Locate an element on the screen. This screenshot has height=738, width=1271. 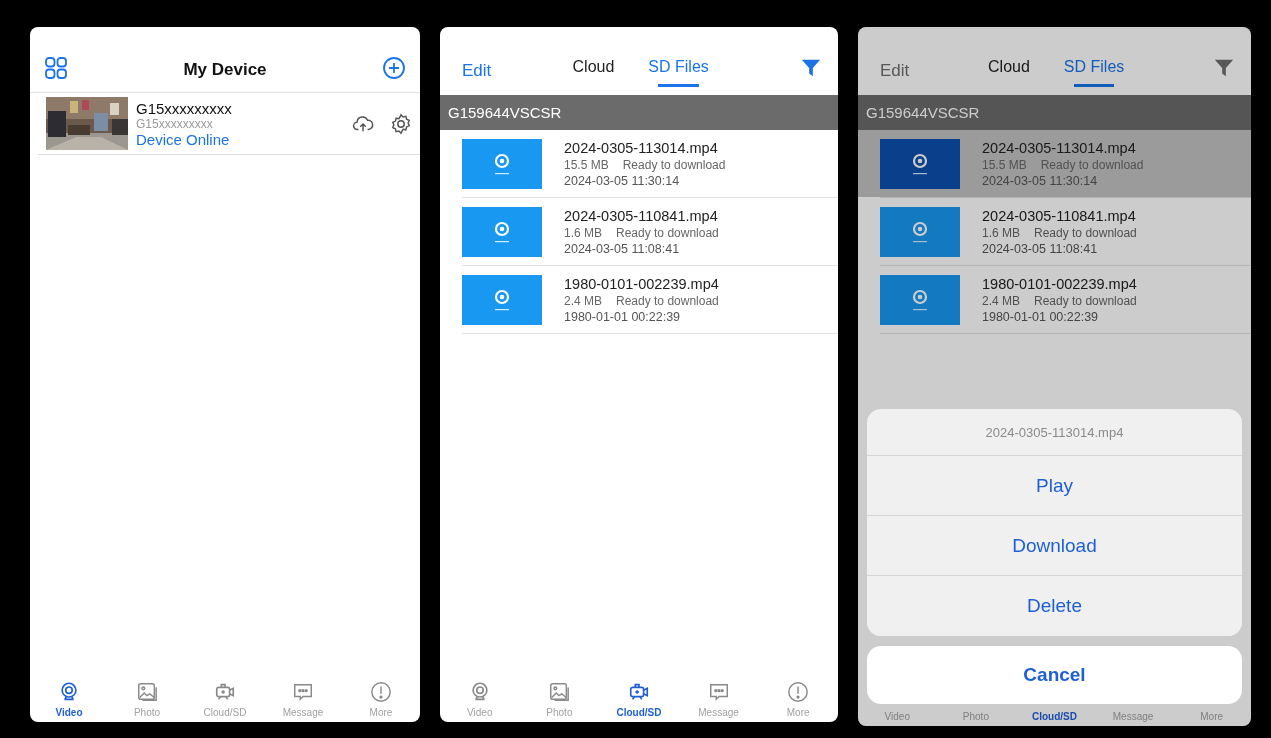
device-name: G15xxxxxxxxx is located at coordinates (184, 108).